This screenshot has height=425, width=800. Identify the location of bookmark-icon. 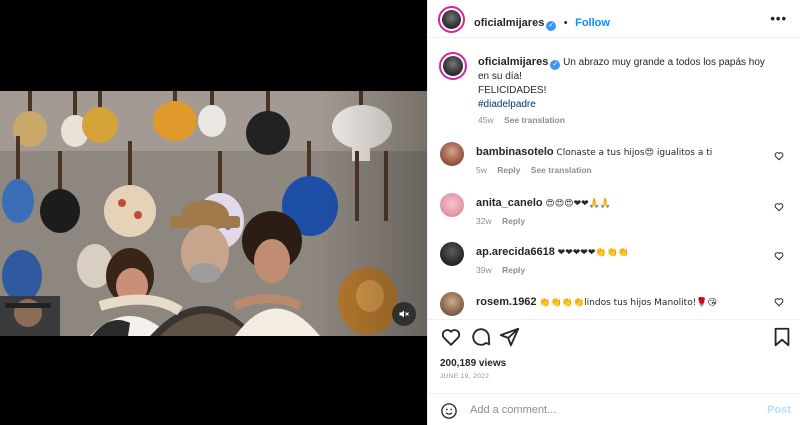
(782, 337).